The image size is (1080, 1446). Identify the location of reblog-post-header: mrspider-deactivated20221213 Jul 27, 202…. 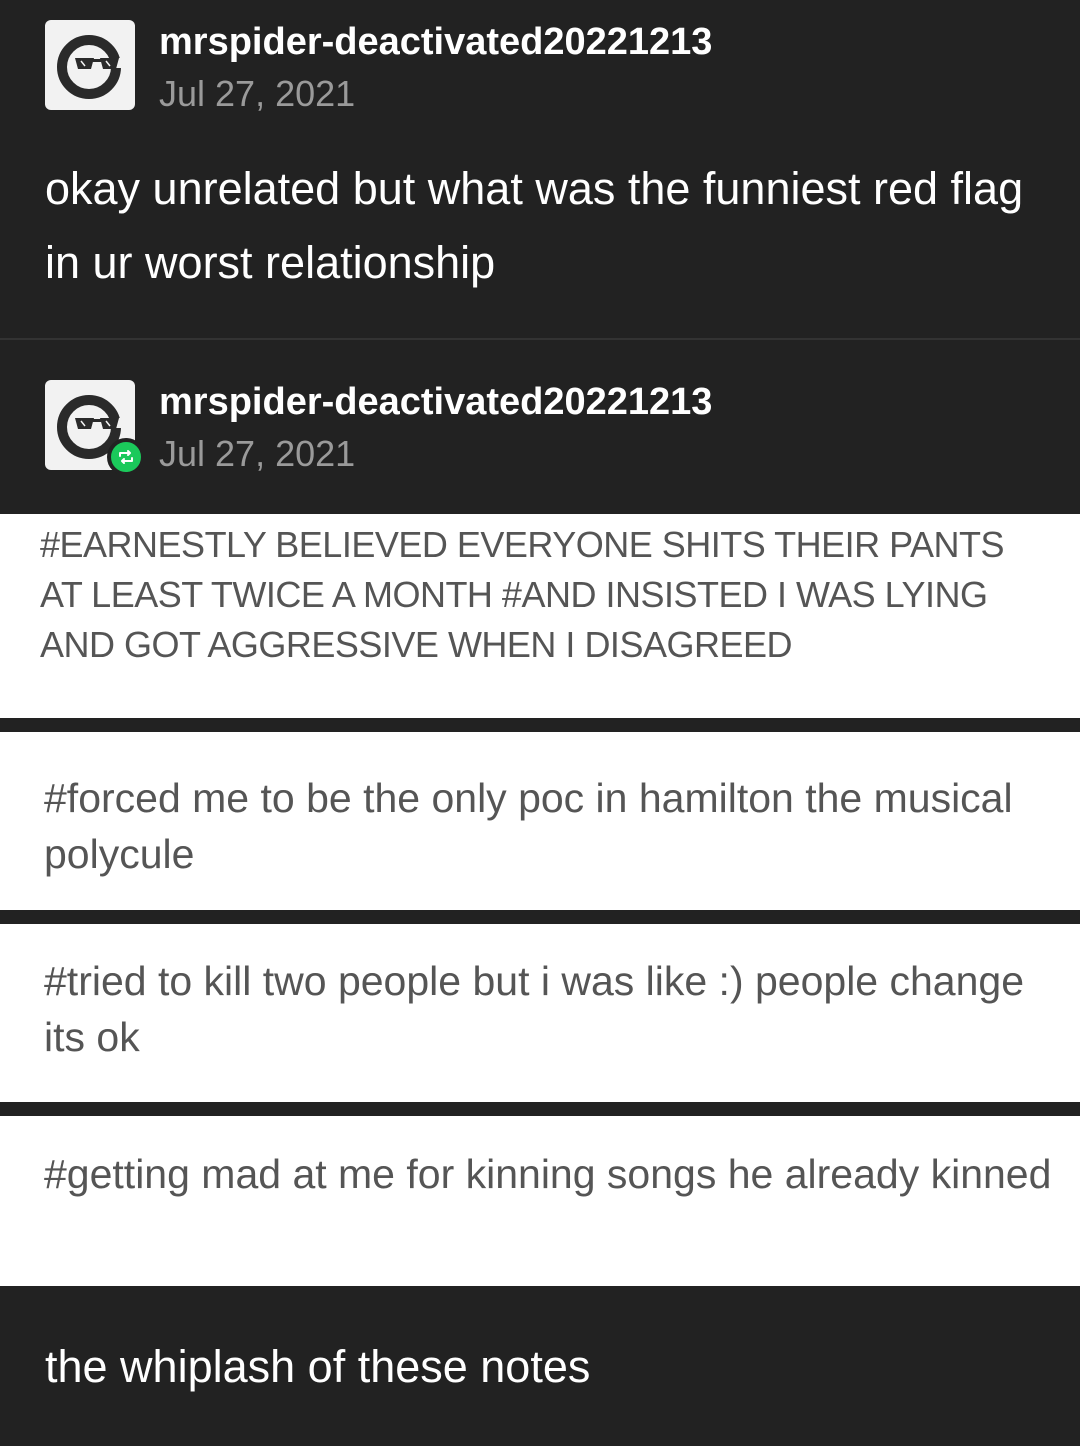
(545, 428).